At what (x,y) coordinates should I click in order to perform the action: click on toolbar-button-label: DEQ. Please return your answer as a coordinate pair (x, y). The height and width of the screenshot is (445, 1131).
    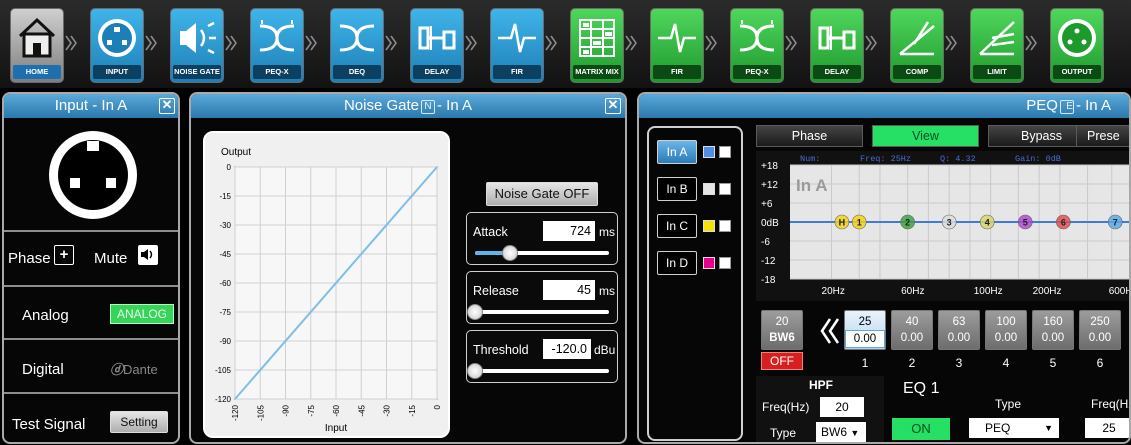
    Looking at the image, I should click on (357, 72).